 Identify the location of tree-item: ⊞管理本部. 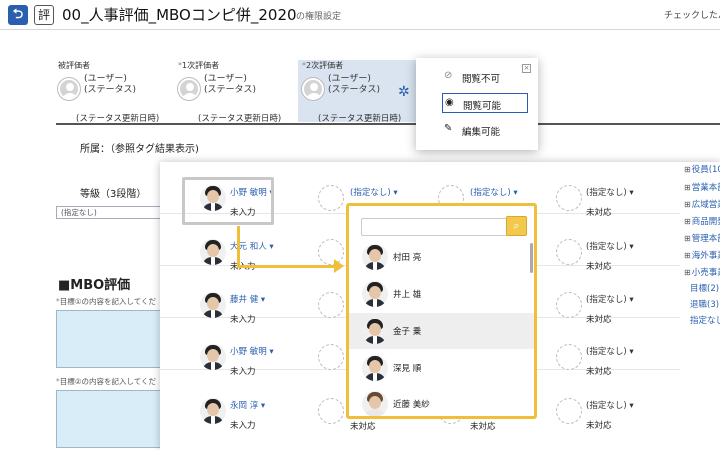
(702, 238).